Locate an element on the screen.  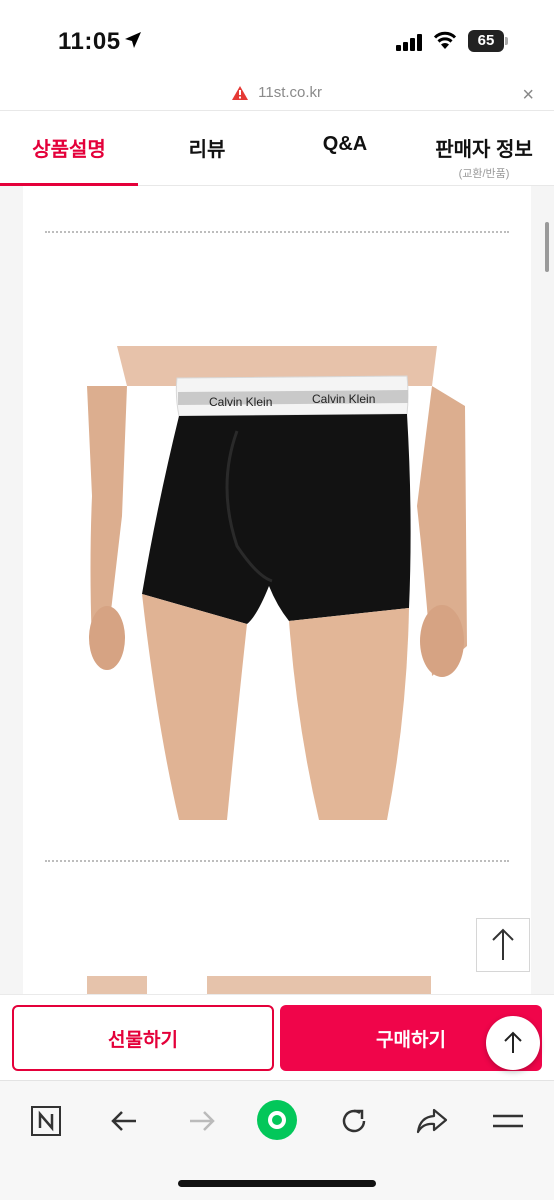
tab-label: Q&A is located at coordinates (345, 144).